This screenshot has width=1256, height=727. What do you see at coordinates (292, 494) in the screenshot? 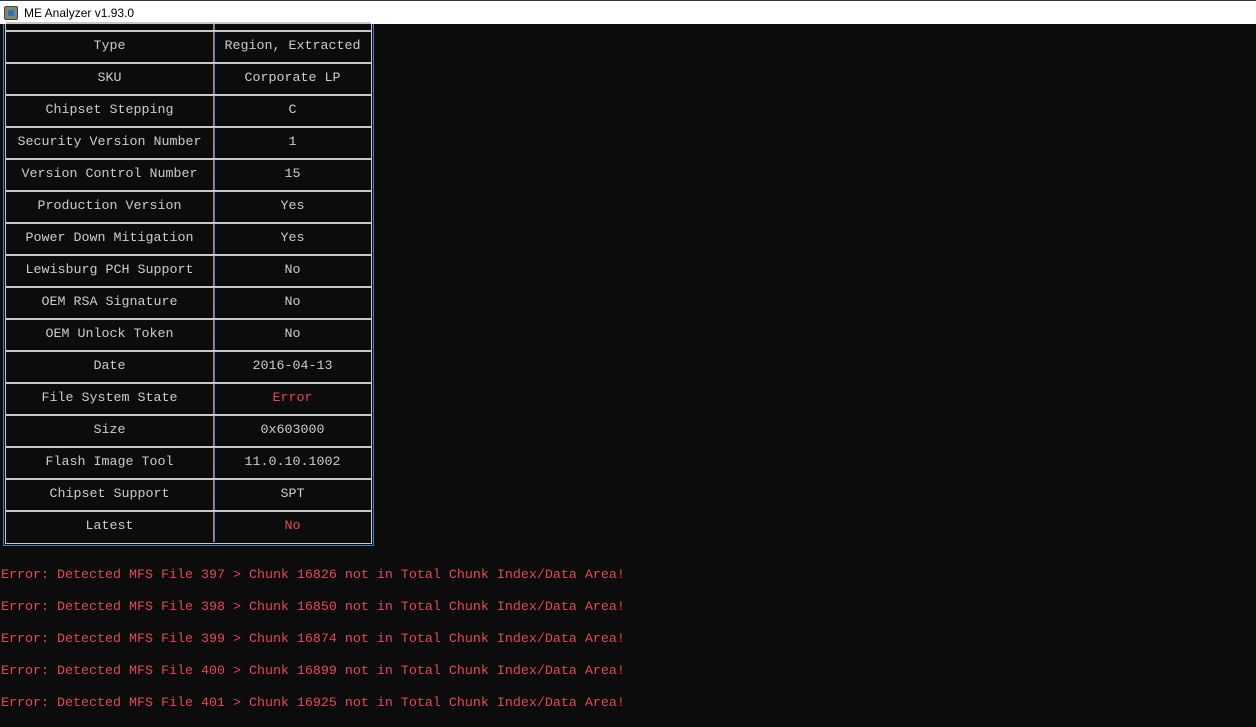
I see `row-value: SPT` at bounding box center [292, 494].